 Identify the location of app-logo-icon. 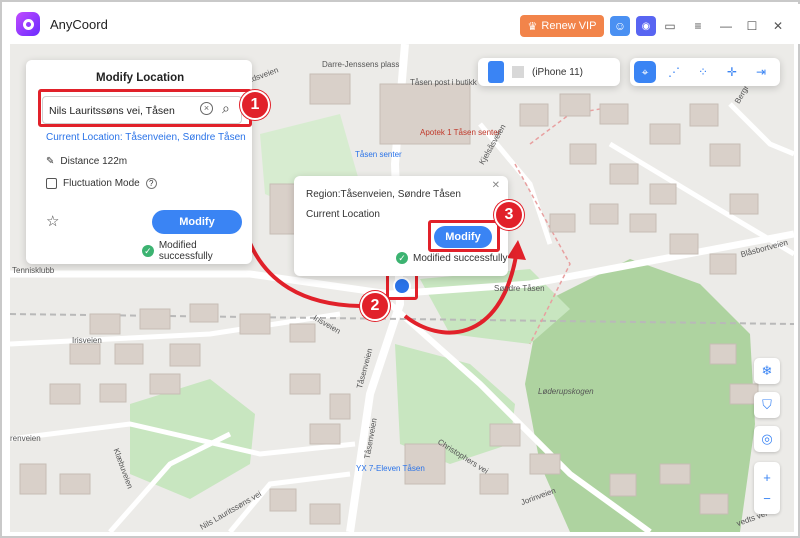
(28, 24).